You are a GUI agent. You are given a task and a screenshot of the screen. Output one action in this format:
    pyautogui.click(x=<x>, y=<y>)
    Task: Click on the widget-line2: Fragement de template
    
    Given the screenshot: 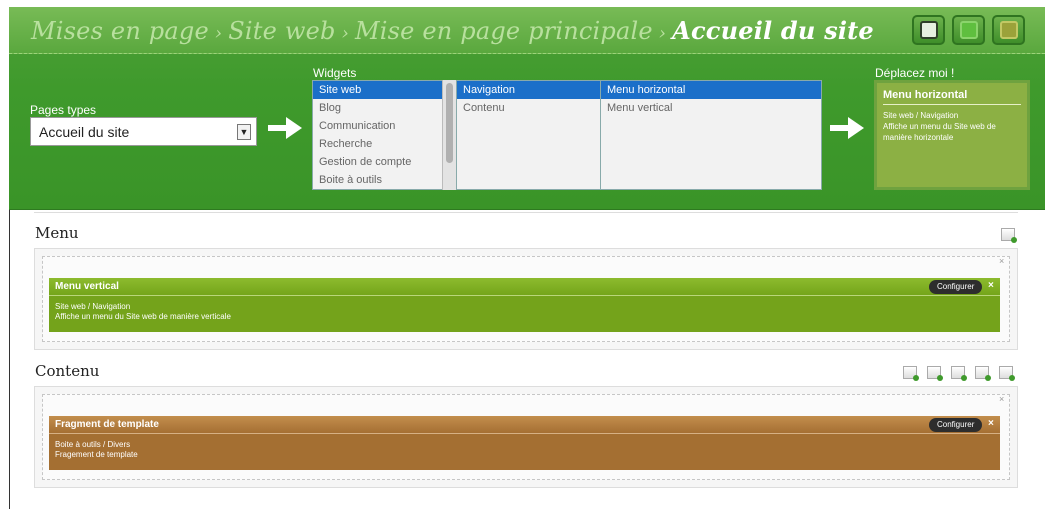 What is the action you would take?
    pyautogui.click(x=96, y=454)
    